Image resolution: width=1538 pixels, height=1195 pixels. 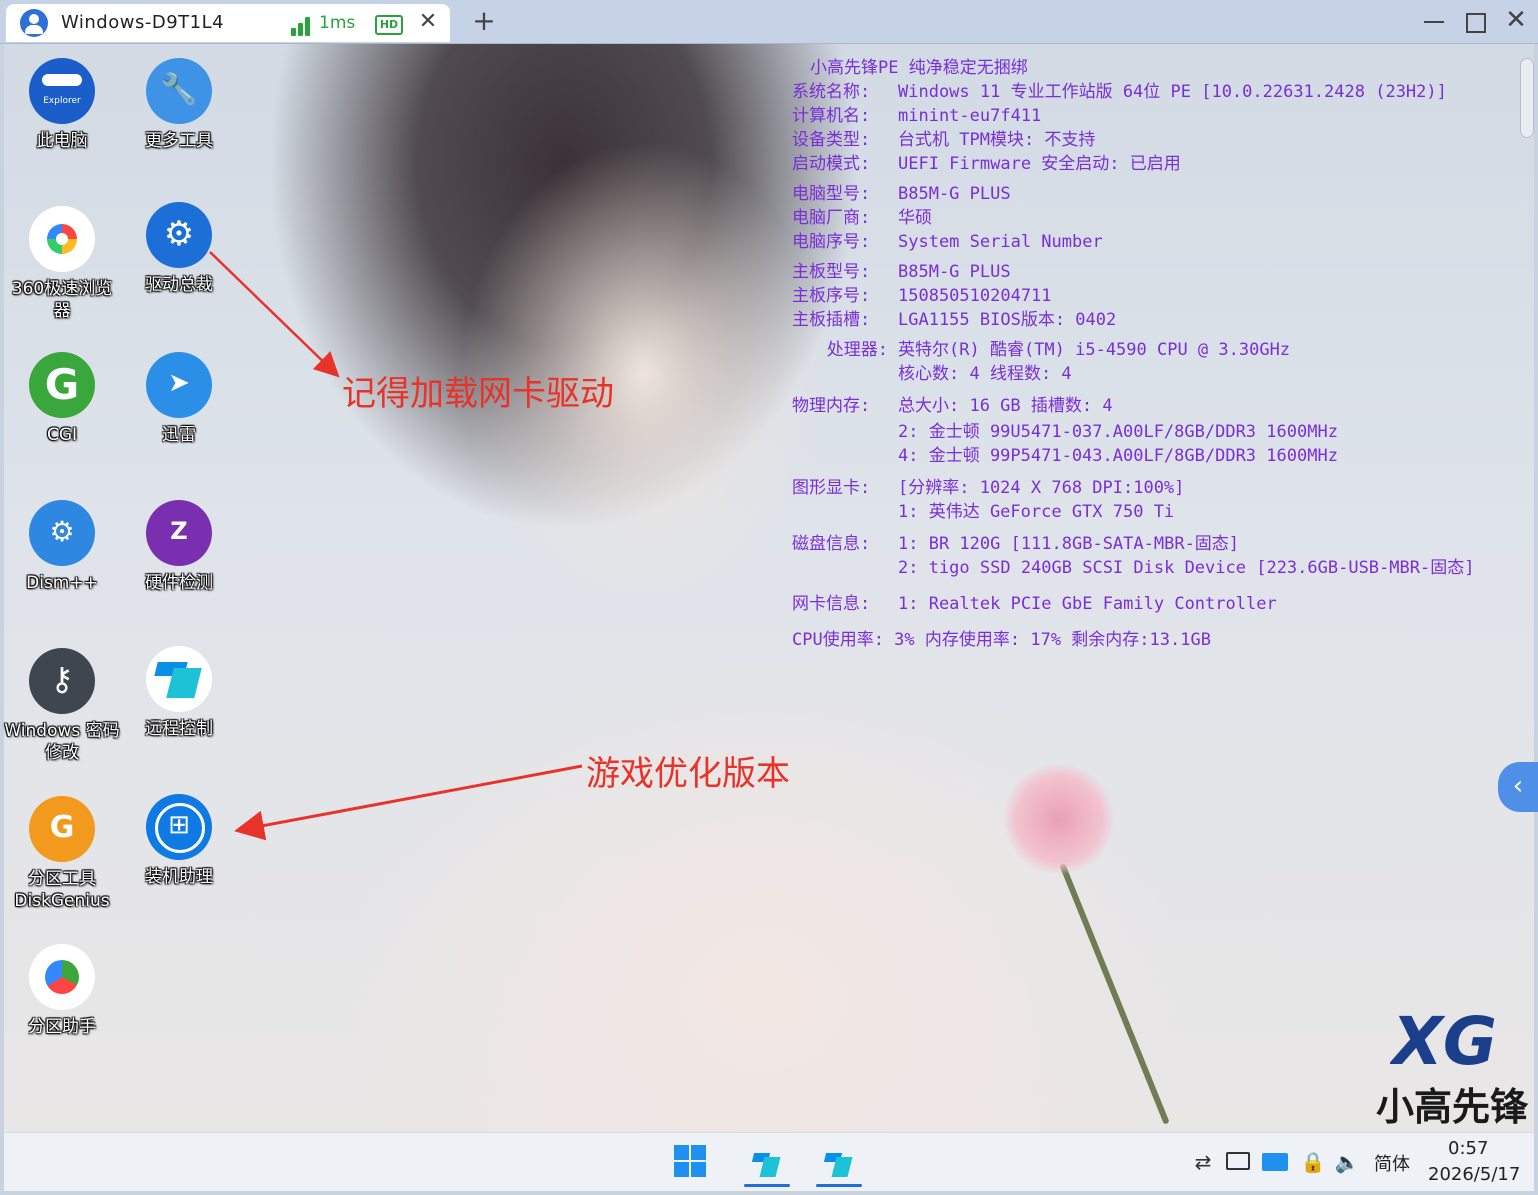 I want to click on annotation-arrows, so click(x=396, y=546).